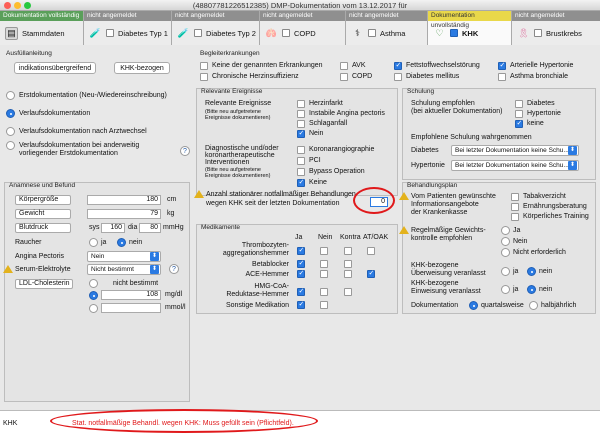 Image resolution: width=600 pixels, height=435 pixels. Describe the element at coordinates (216, 28) in the screenshot. I see `tab-diabetes-typ-2: nicht angemeldet 🧪 Diabetes Typ 2` at that location.